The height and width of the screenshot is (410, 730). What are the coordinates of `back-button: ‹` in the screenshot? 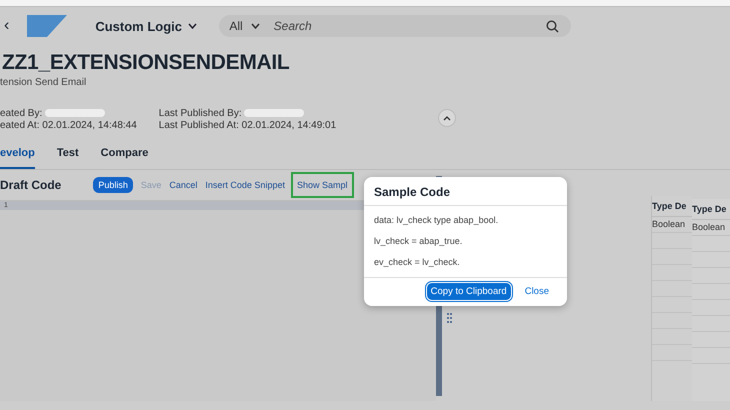 It's located at (7, 26).